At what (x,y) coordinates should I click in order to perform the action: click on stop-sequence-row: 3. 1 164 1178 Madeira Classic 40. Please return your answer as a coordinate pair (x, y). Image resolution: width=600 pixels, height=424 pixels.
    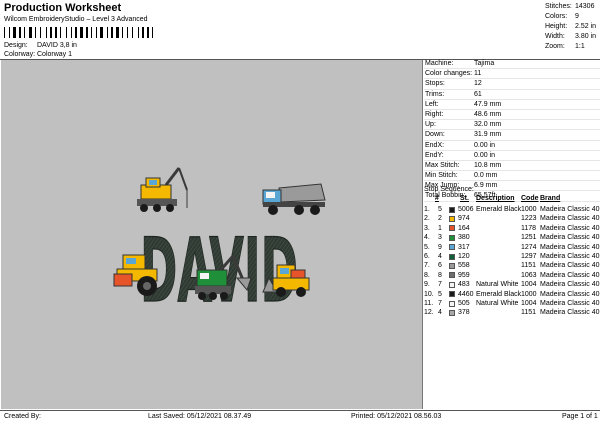
    Looking at the image, I should click on (512, 228).